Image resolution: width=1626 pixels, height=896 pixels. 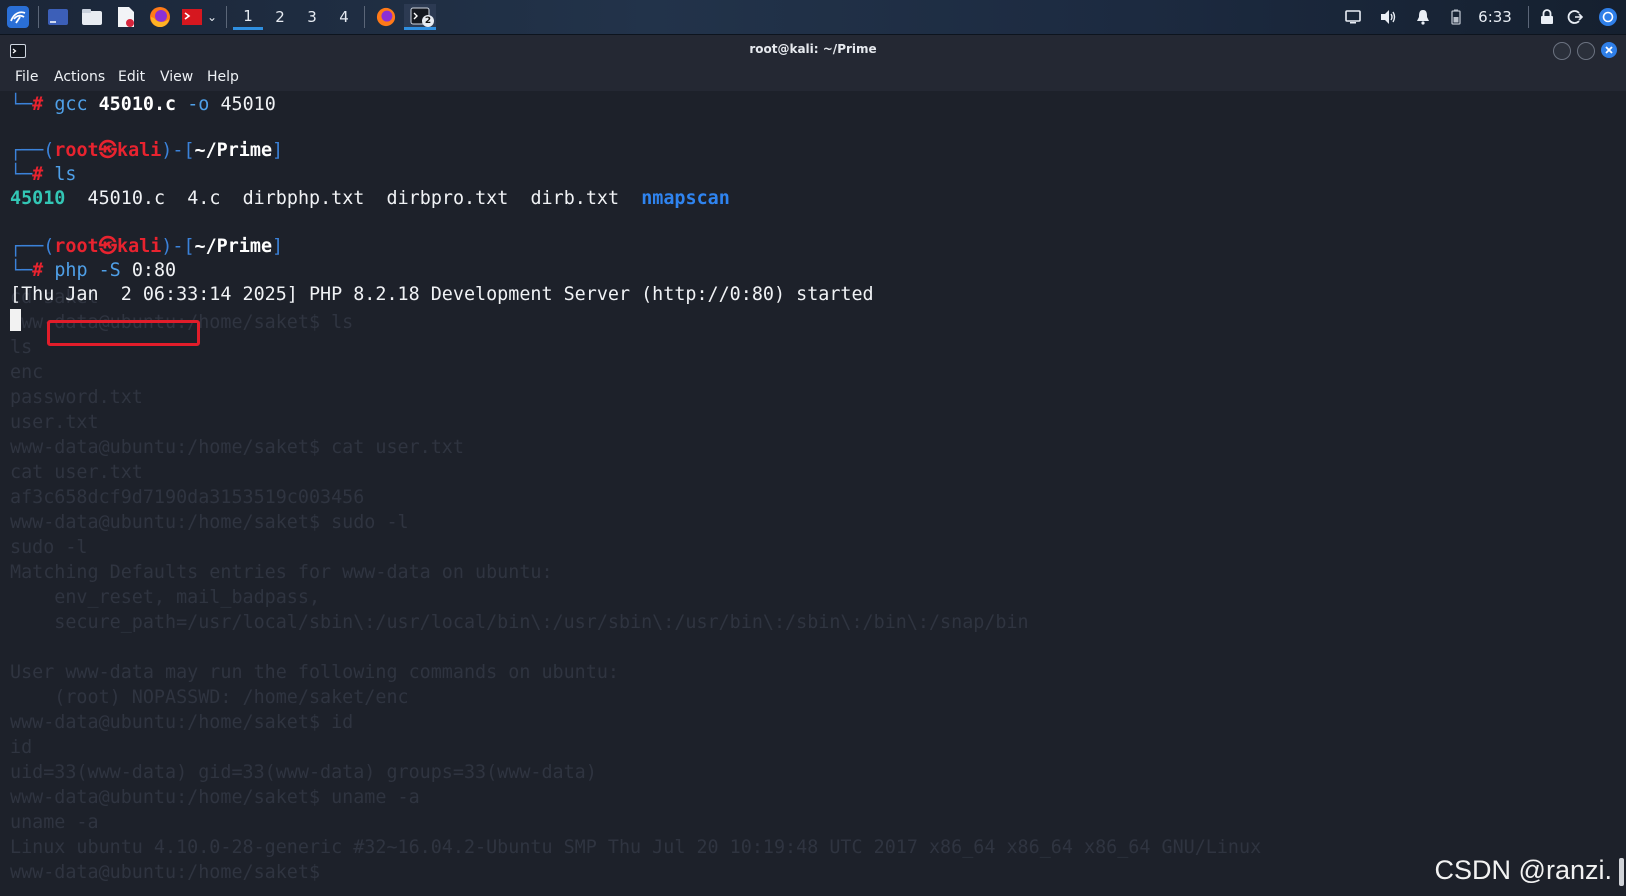 What do you see at coordinates (123, 333) in the screenshot?
I see `highlight-box` at bounding box center [123, 333].